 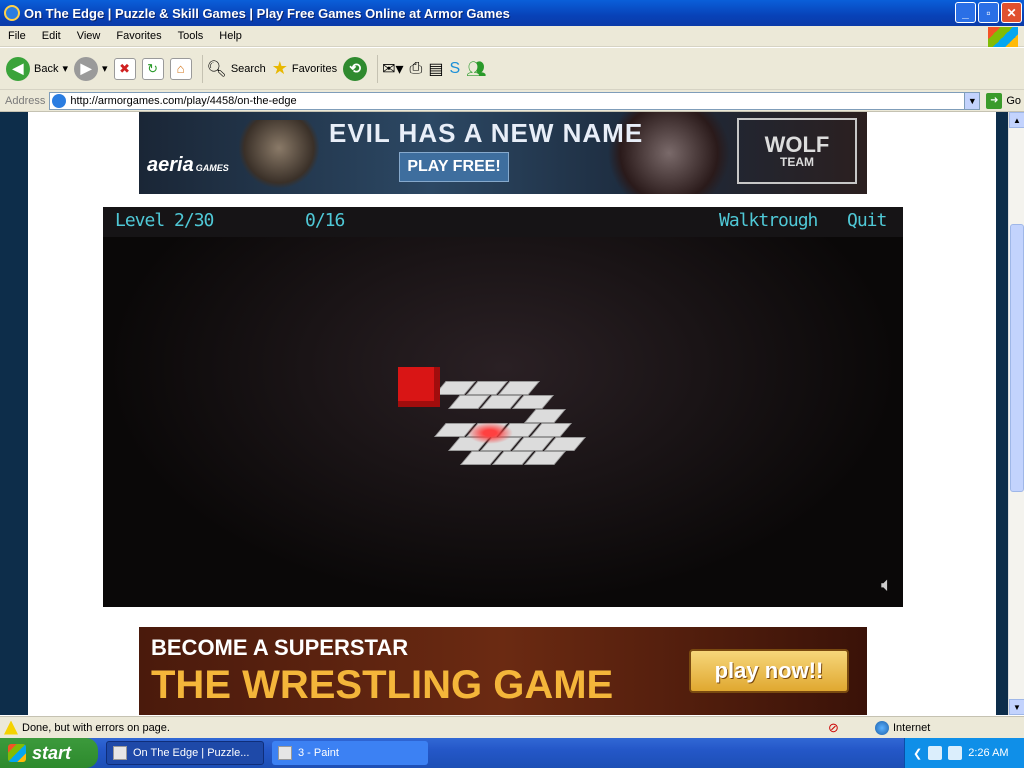 What do you see at coordinates (1016, 120) in the screenshot?
I see `scroll-up-icon: ▲` at bounding box center [1016, 120].